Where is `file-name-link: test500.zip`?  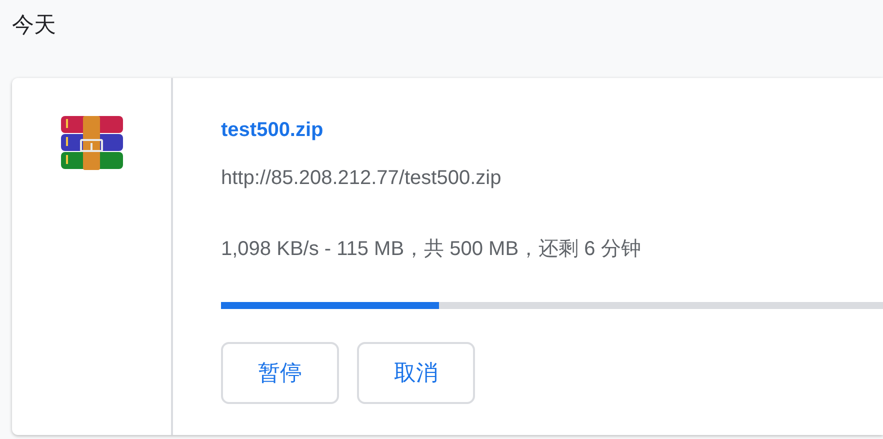
file-name-link: test500.zip is located at coordinates (272, 130).